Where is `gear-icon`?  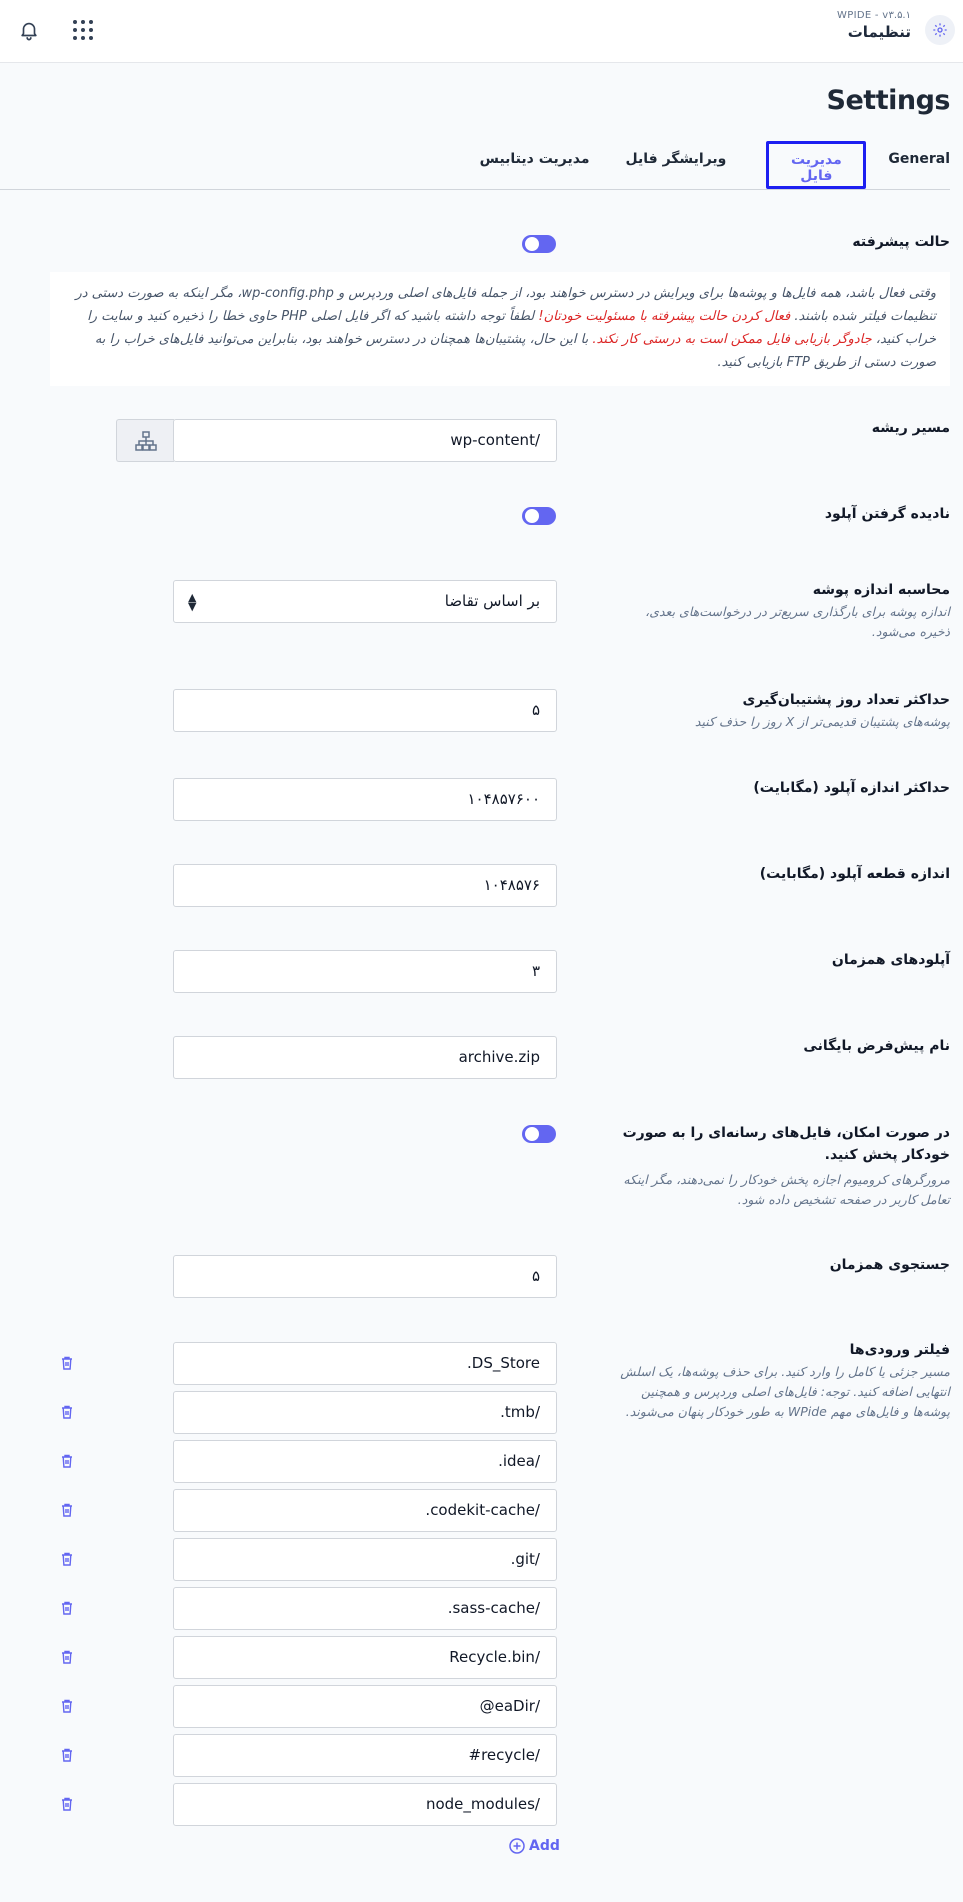
gear-icon is located at coordinates (940, 30).